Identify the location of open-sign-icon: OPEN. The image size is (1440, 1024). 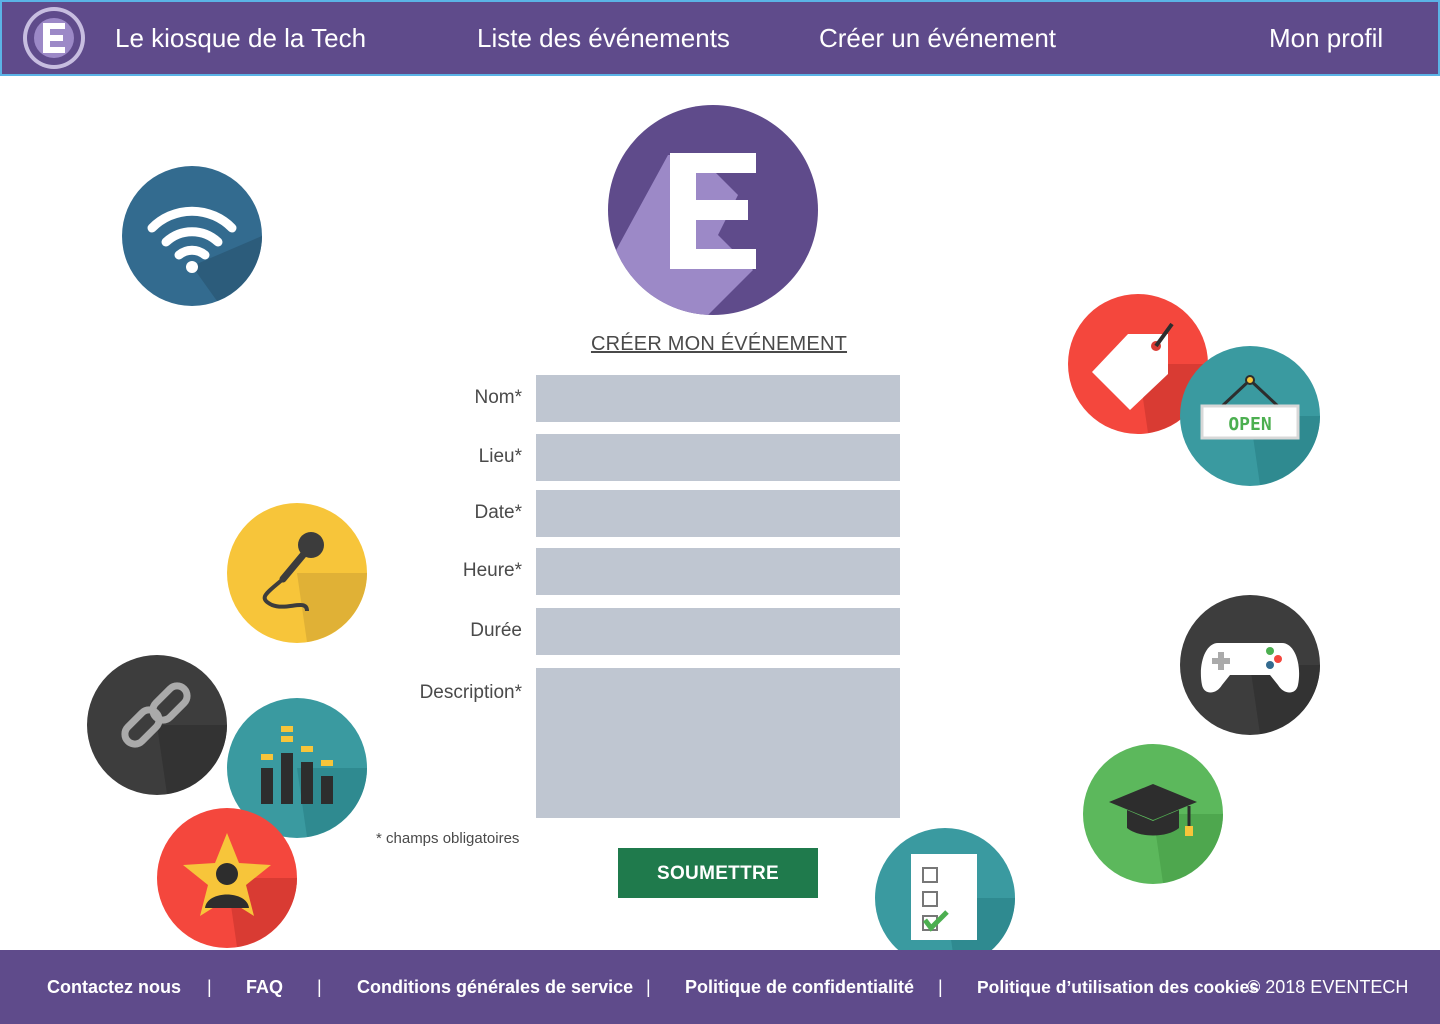
(1250, 416).